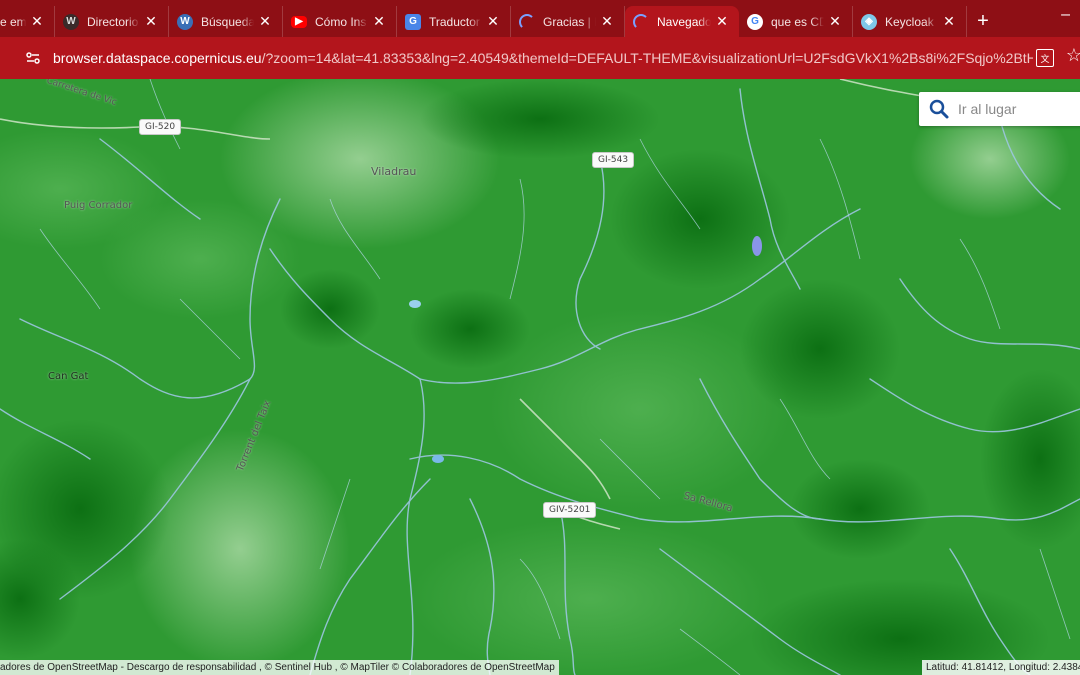  I want to click on place-search-input, so click(1018, 109).